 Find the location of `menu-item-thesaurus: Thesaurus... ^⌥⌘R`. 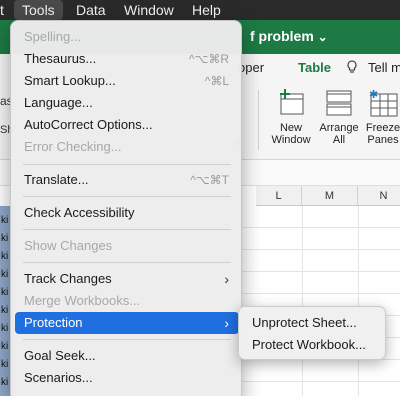

menu-item-thesaurus: Thesaurus... ^⌥⌘R is located at coordinates (127, 59).